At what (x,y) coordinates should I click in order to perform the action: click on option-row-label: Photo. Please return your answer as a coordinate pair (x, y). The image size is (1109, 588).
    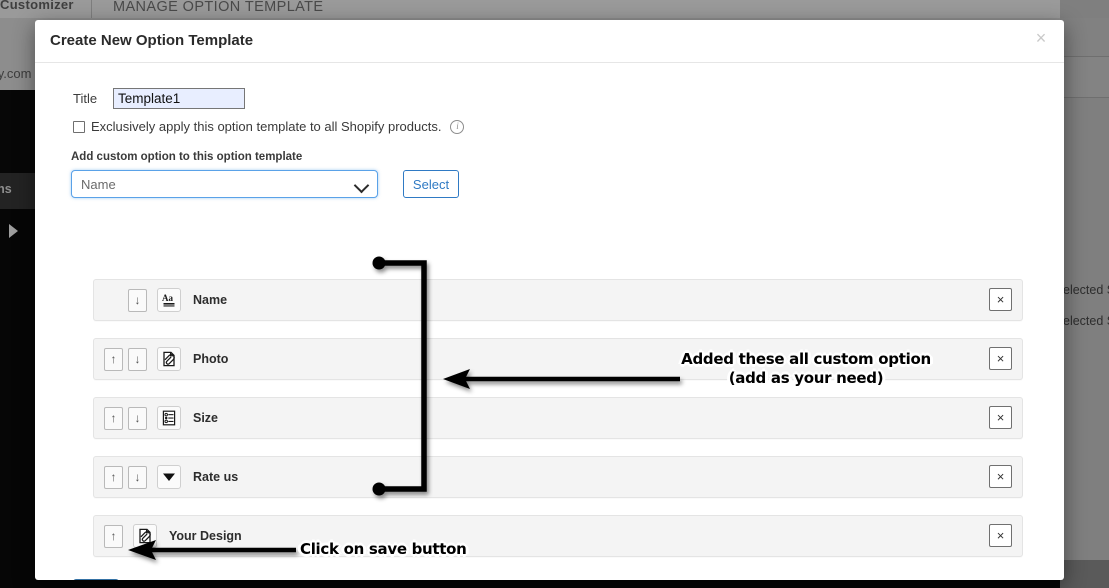
    Looking at the image, I should click on (211, 359).